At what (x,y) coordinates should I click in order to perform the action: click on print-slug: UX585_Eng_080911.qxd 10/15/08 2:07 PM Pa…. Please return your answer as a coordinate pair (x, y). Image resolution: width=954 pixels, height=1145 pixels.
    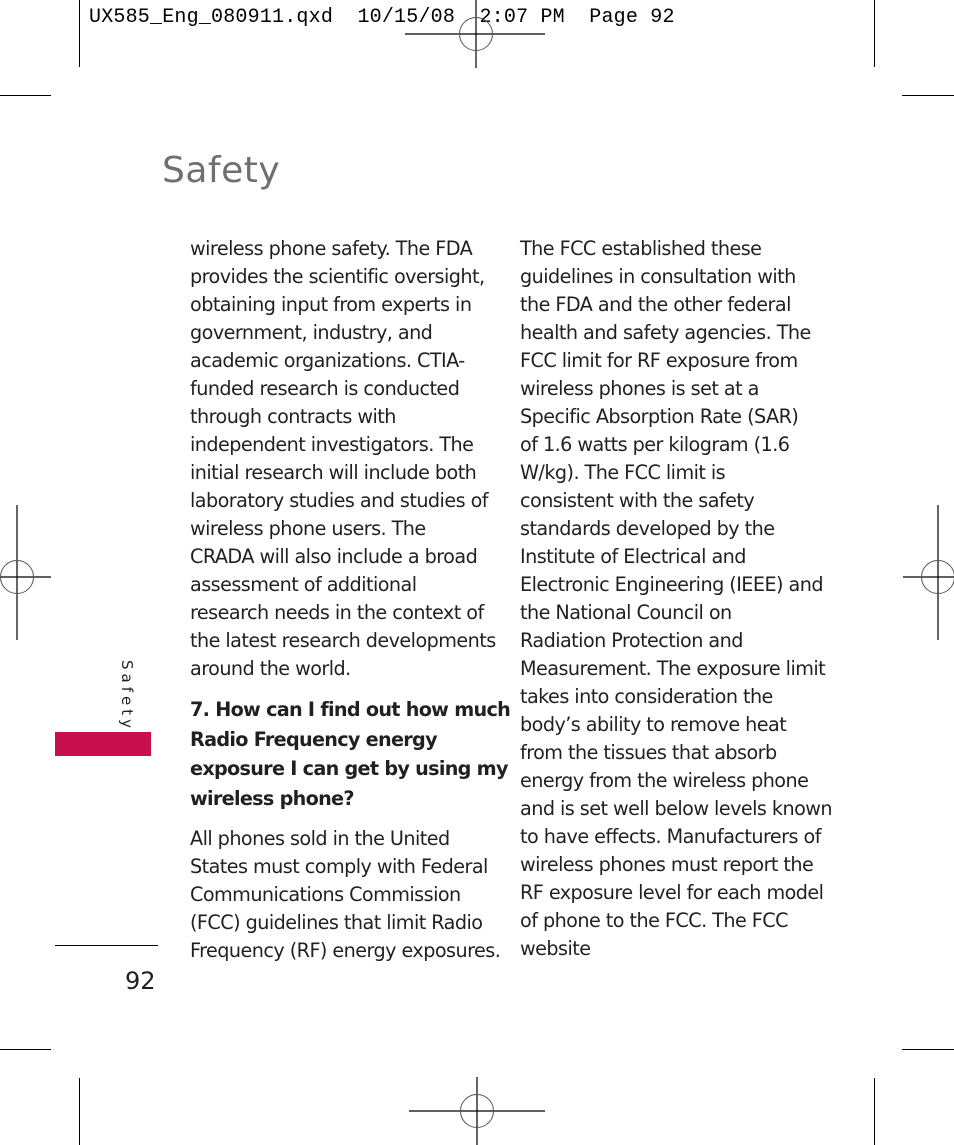
    Looking at the image, I should click on (382, 17).